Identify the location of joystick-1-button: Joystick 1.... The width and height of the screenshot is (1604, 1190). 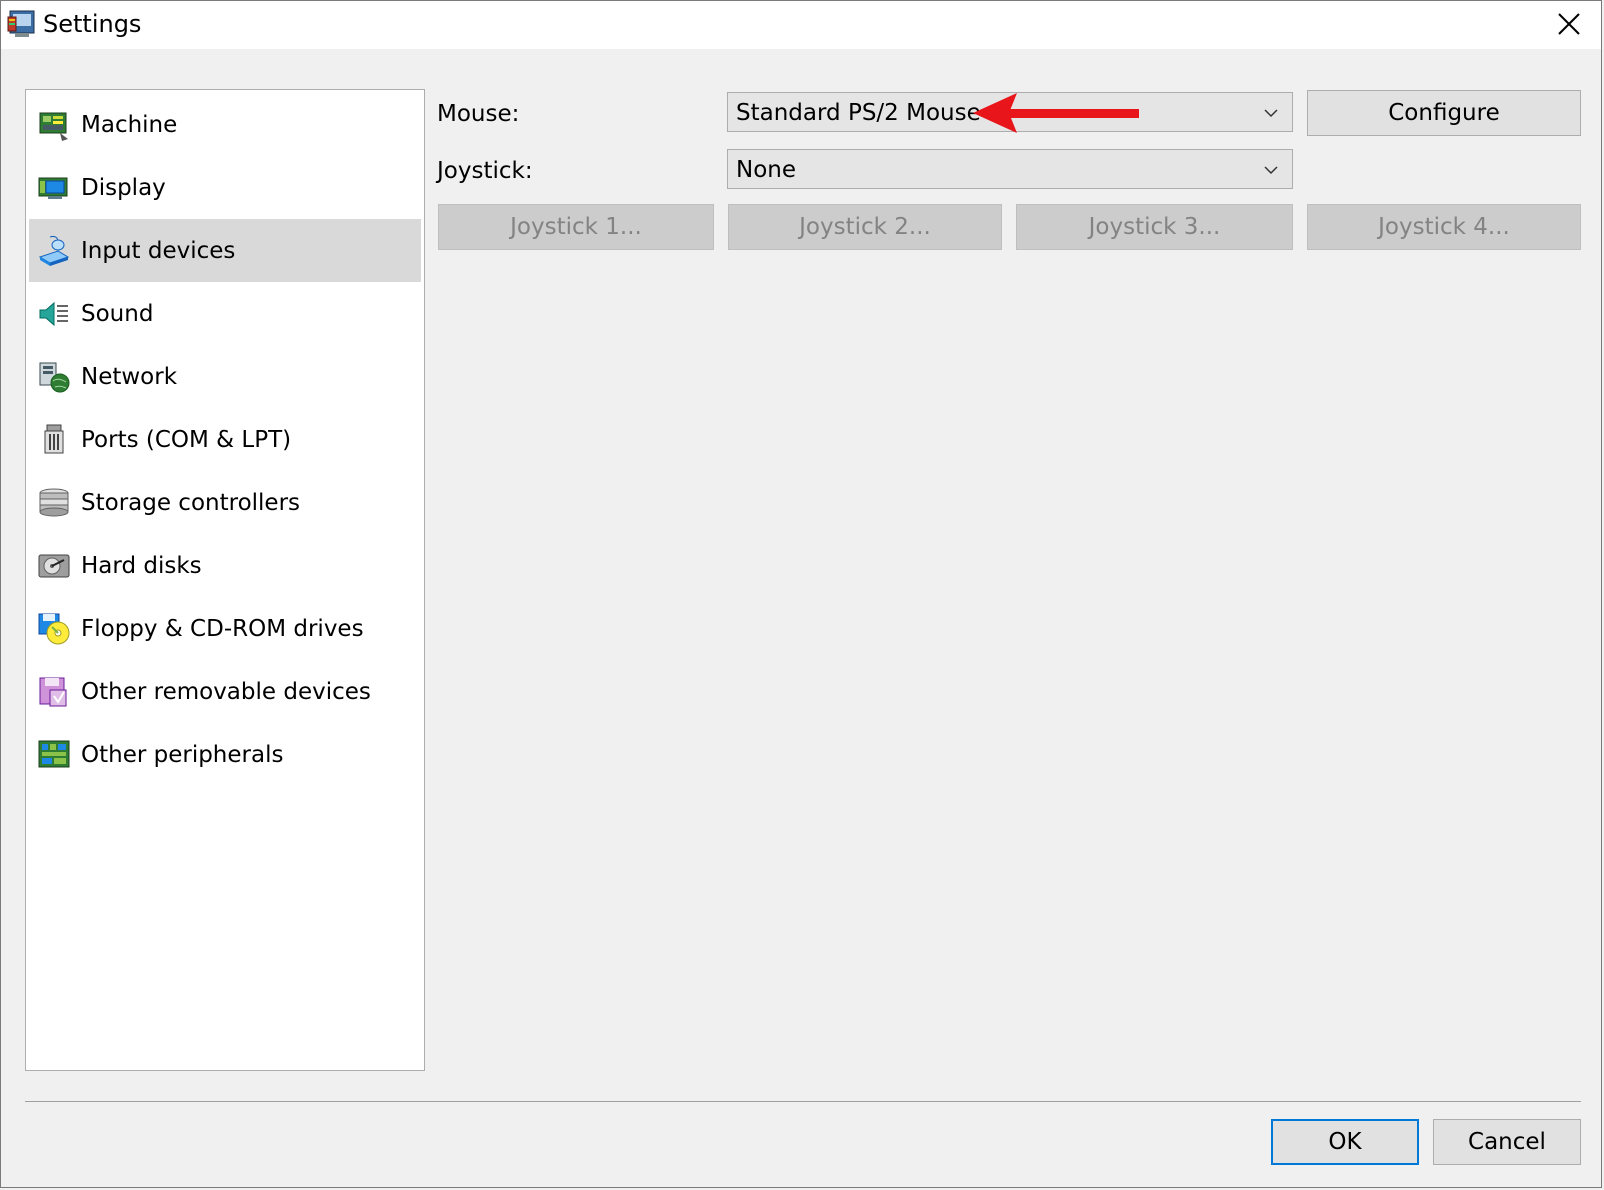
(576, 227).